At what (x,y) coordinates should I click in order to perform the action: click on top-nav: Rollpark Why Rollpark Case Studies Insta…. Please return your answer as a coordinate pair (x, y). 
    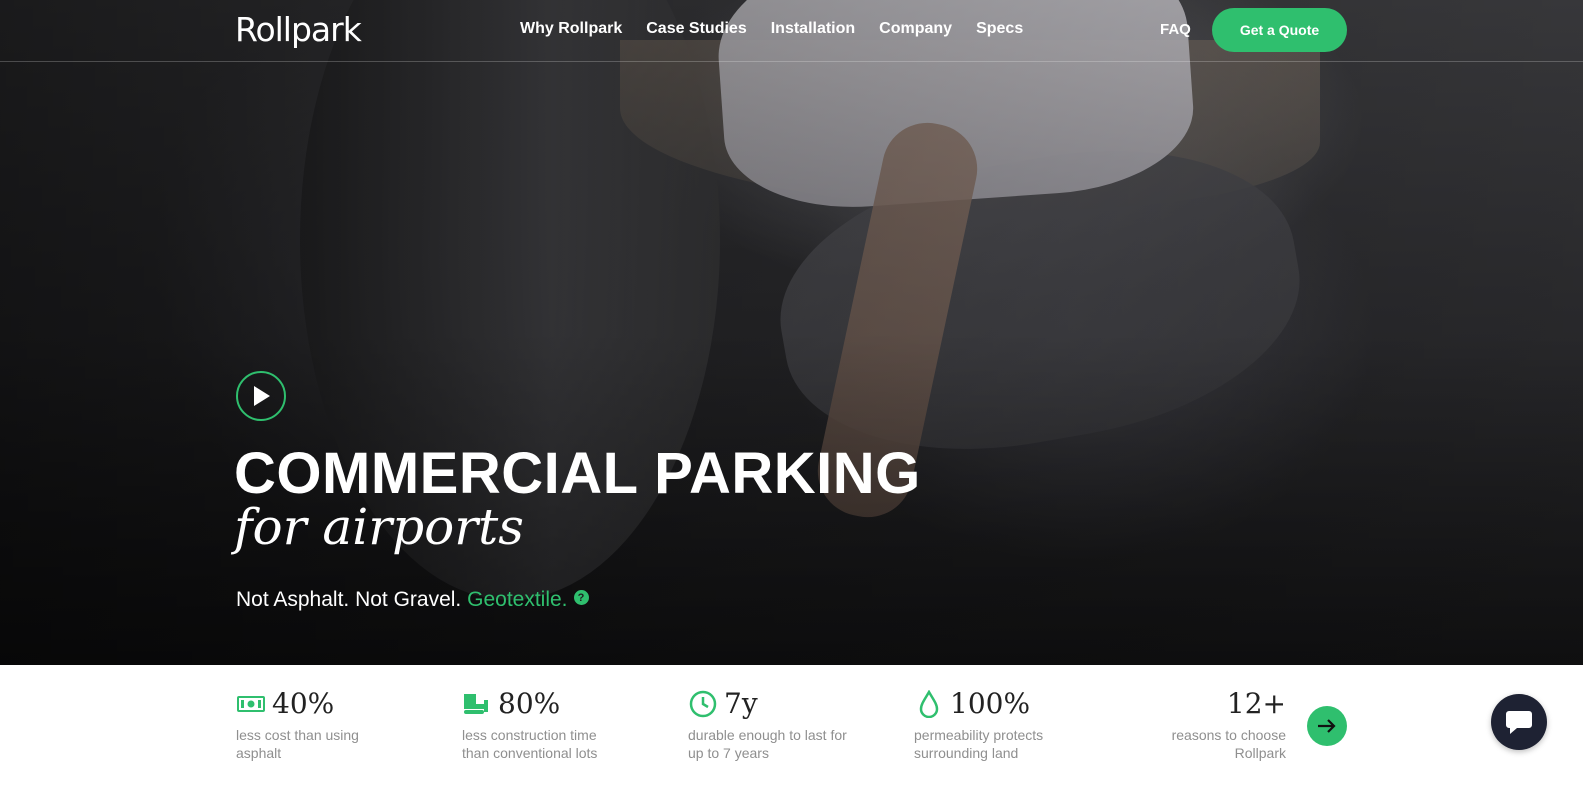
    Looking at the image, I should click on (791, 31).